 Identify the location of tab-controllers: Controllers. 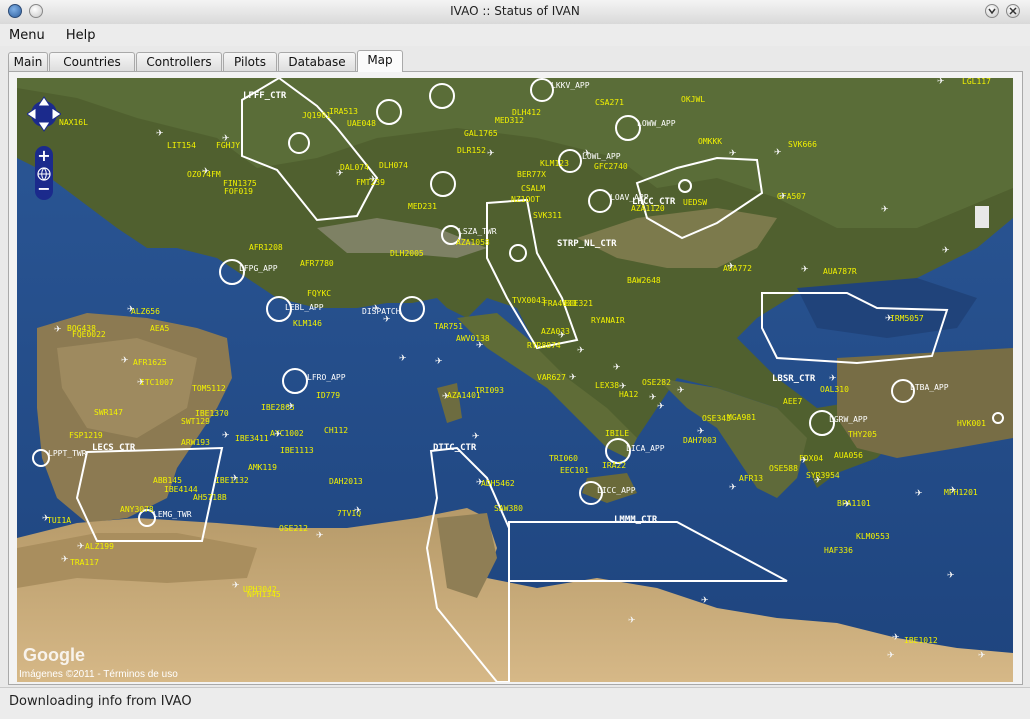
(179, 61).